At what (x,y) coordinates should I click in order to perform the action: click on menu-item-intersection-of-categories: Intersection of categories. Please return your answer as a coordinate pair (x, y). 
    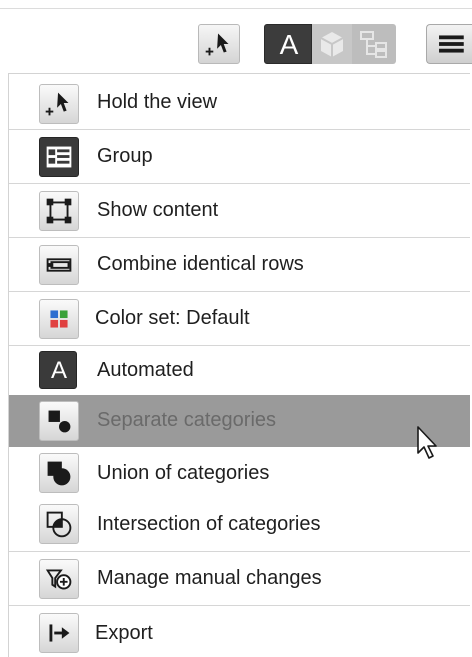
    Looking at the image, I should click on (239, 525).